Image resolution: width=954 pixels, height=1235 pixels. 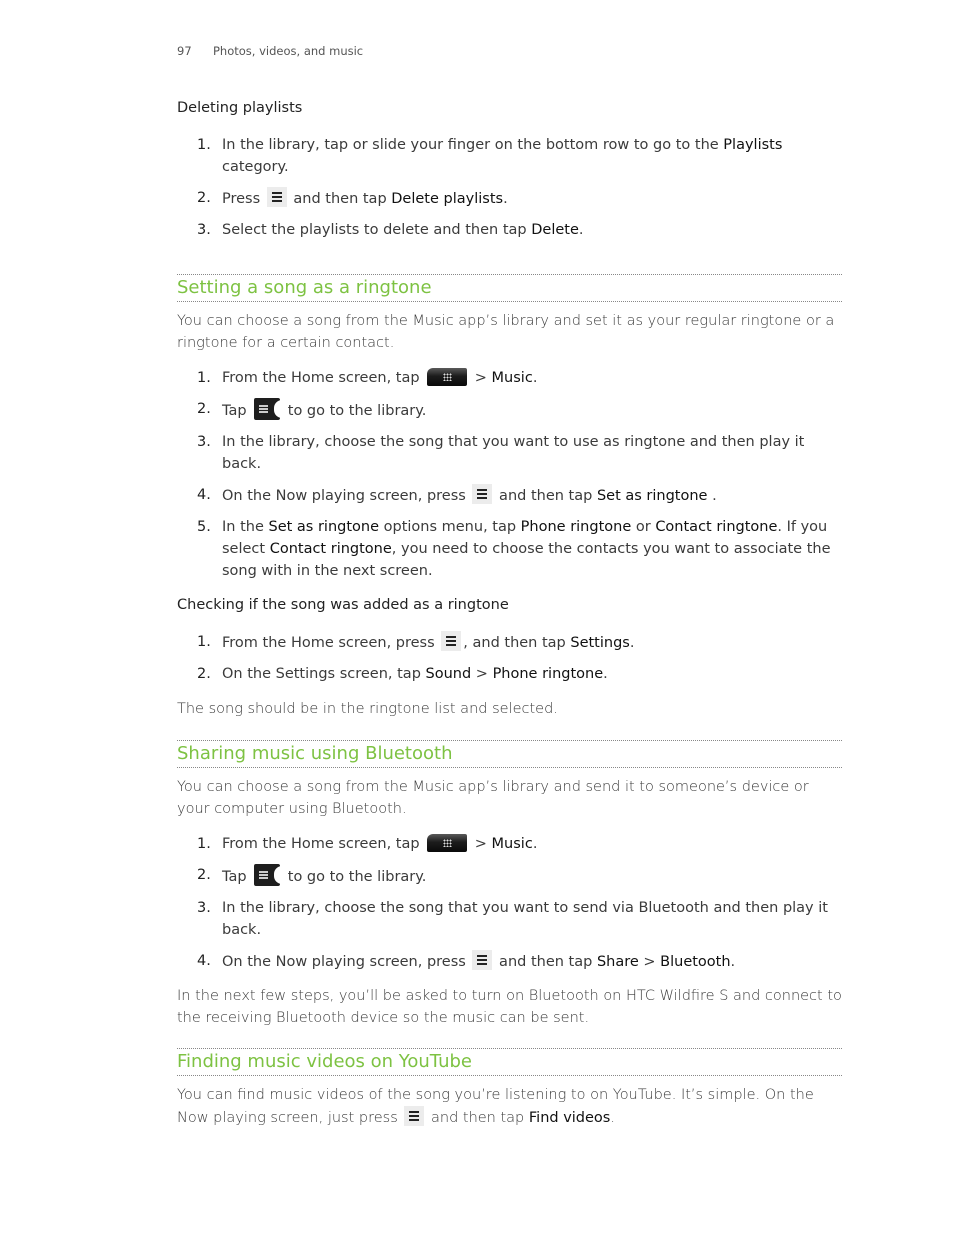 I want to click on list-item: 2. Press and then tap Delete playlists., so click(x=509, y=198).